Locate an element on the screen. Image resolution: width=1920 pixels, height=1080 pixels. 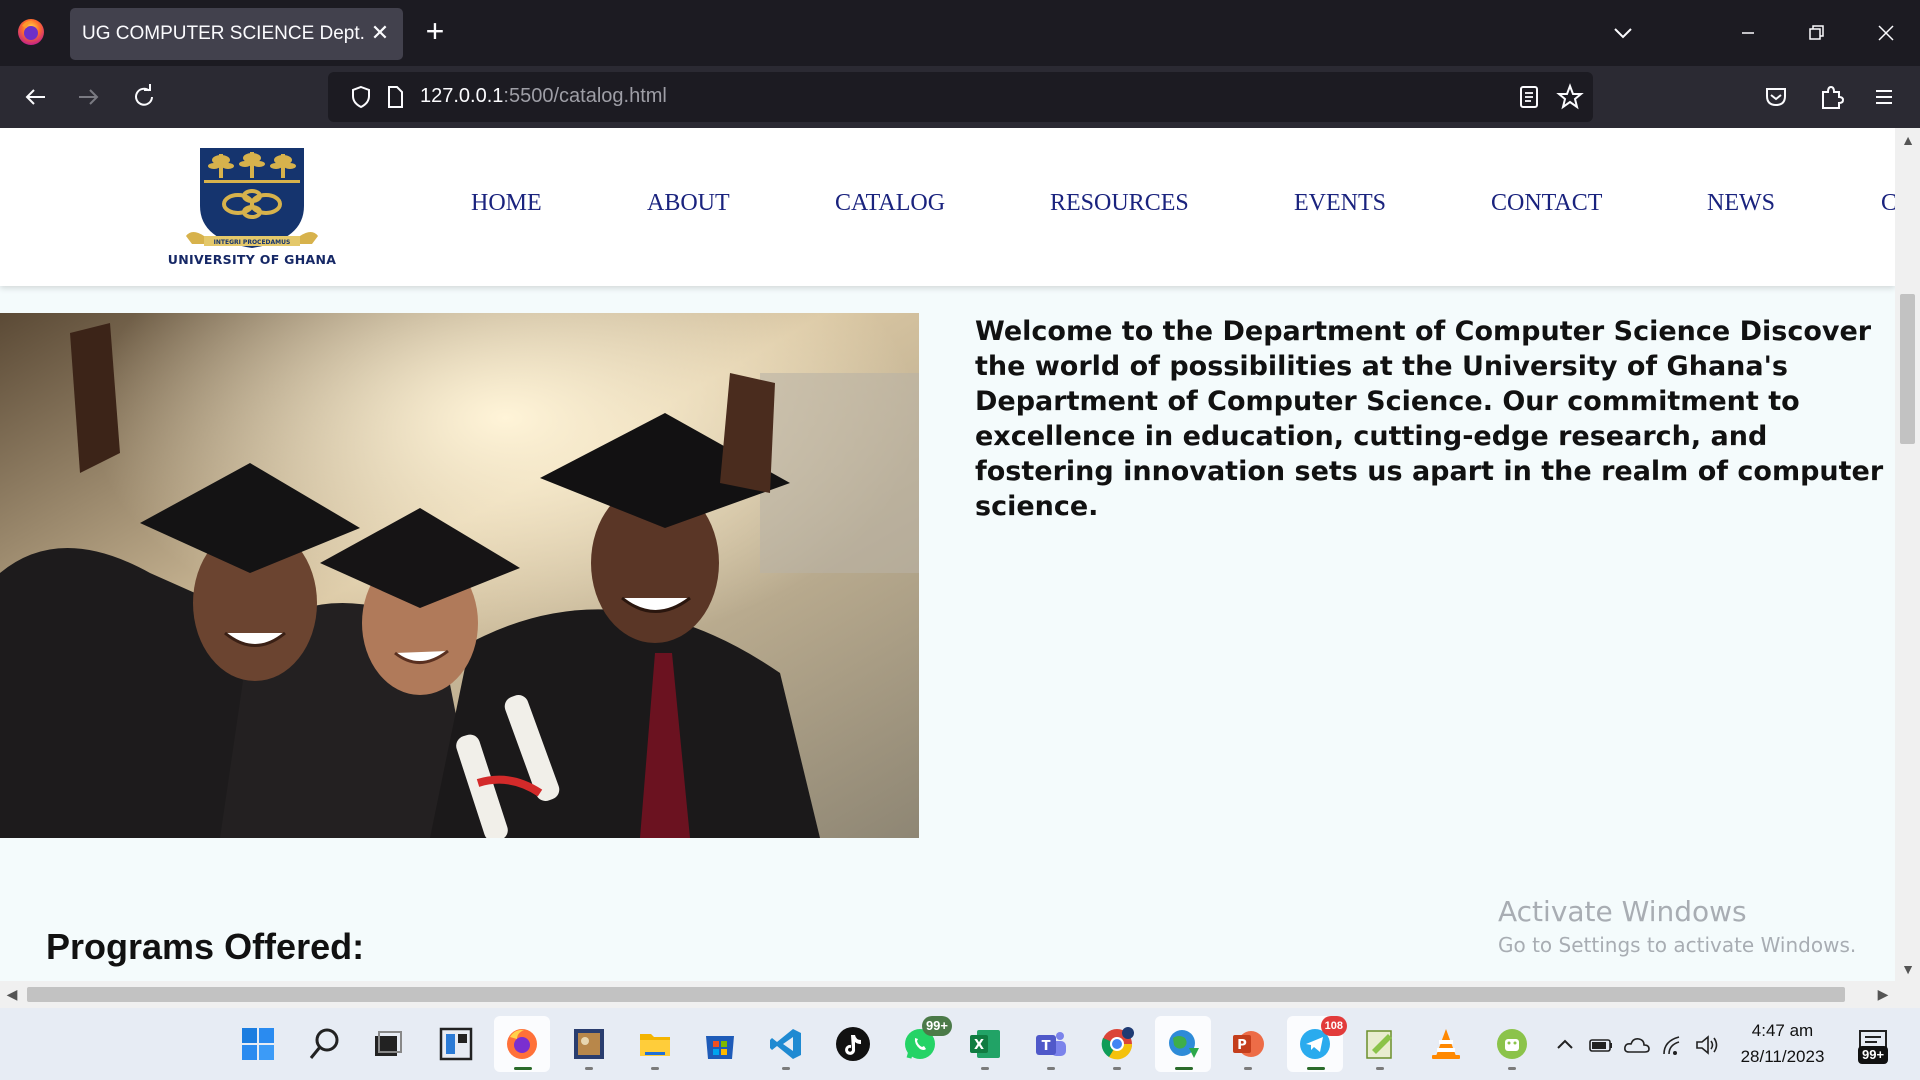
taskbar-chrome is located at coordinates (1117, 1044).